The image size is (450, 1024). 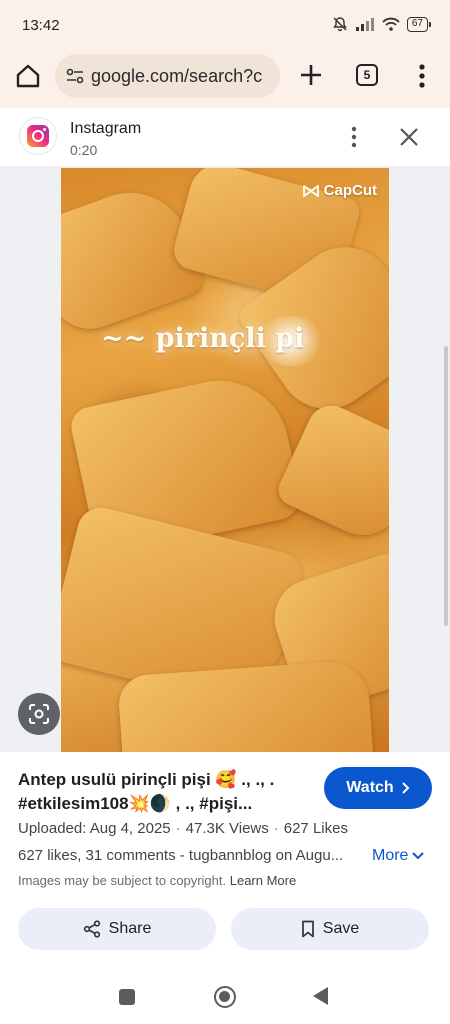 I want to click on browser-toolbar: google.com/search?c 5, so click(x=225, y=80).